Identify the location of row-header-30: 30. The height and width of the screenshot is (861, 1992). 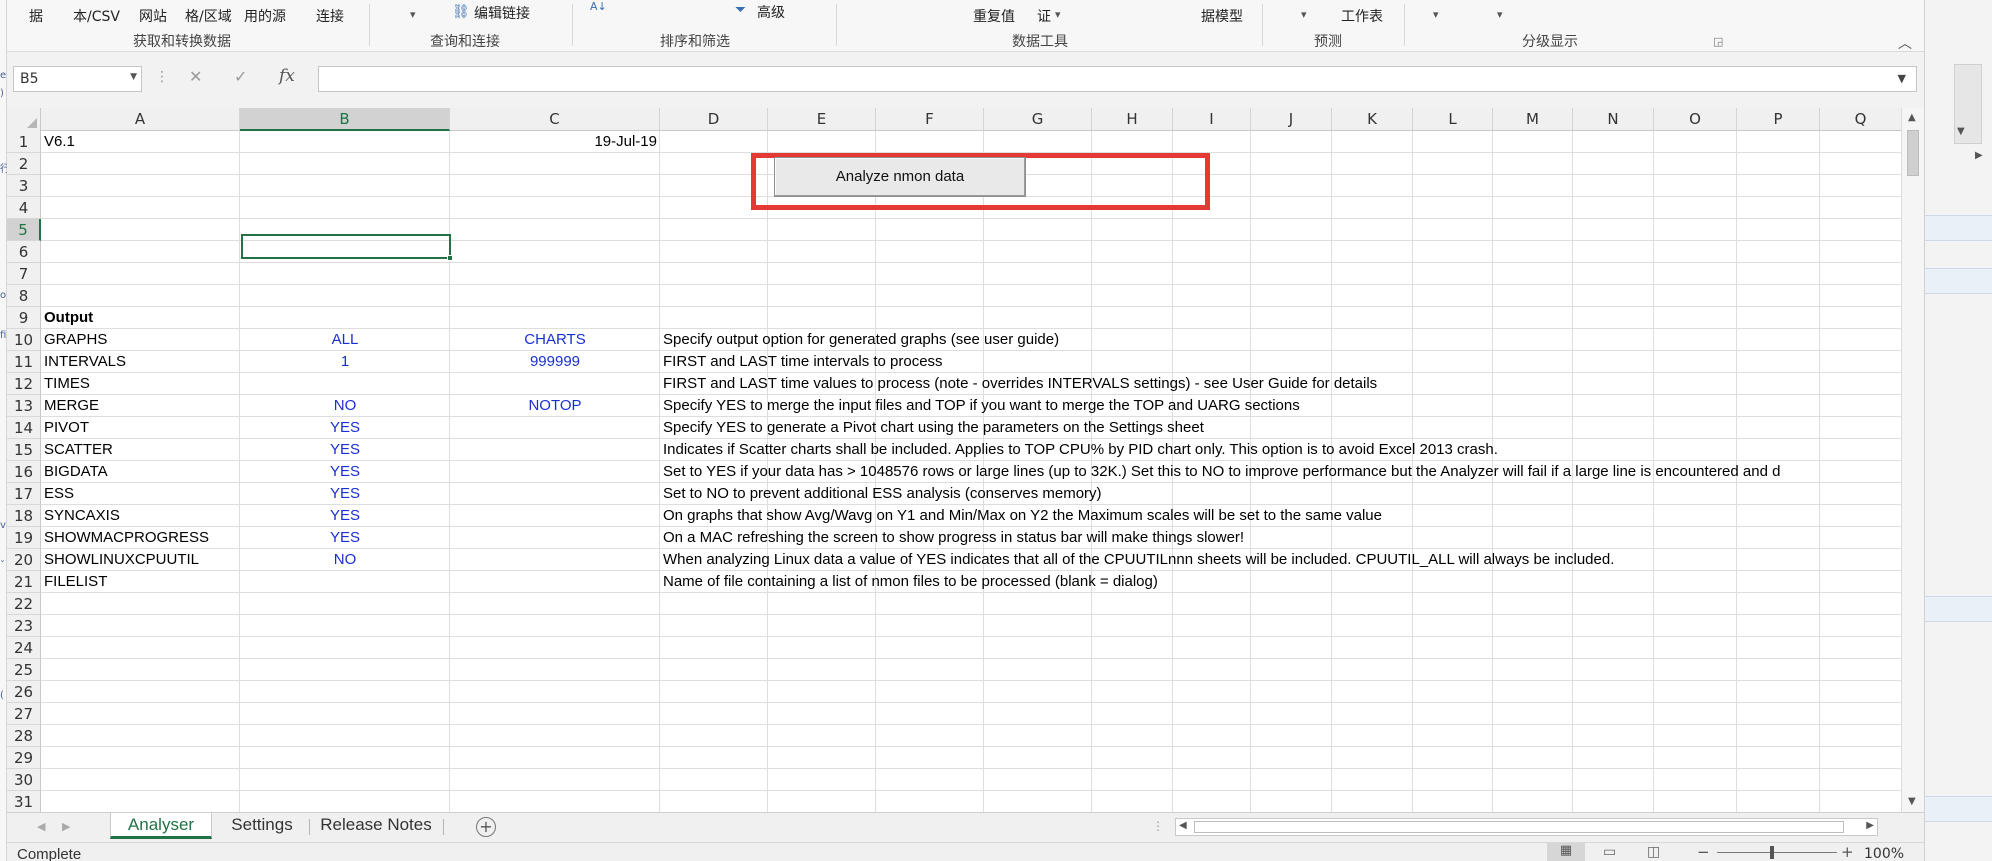
(24, 780).